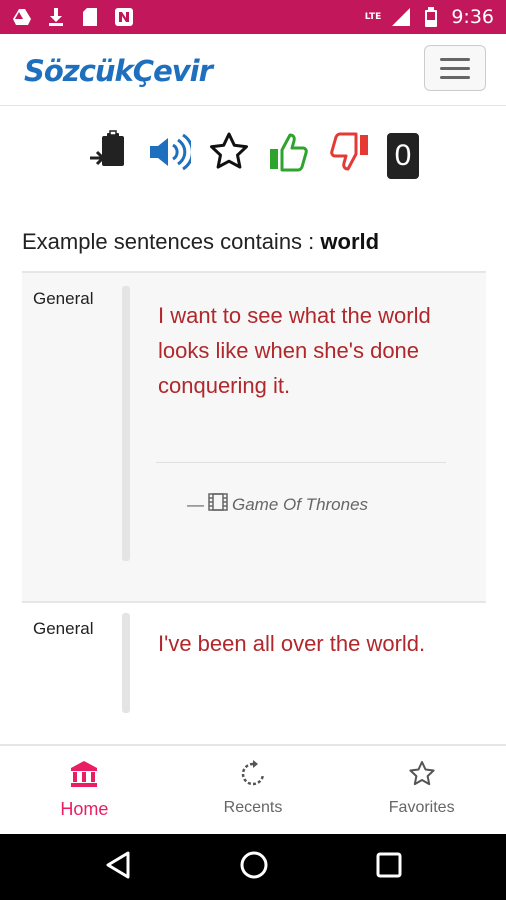 The width and height of the screenshot is (506, 900). Describe the element at coordinates (253, 17) in the screenshot. I see `status-bar: LTE 9:36` at that location.